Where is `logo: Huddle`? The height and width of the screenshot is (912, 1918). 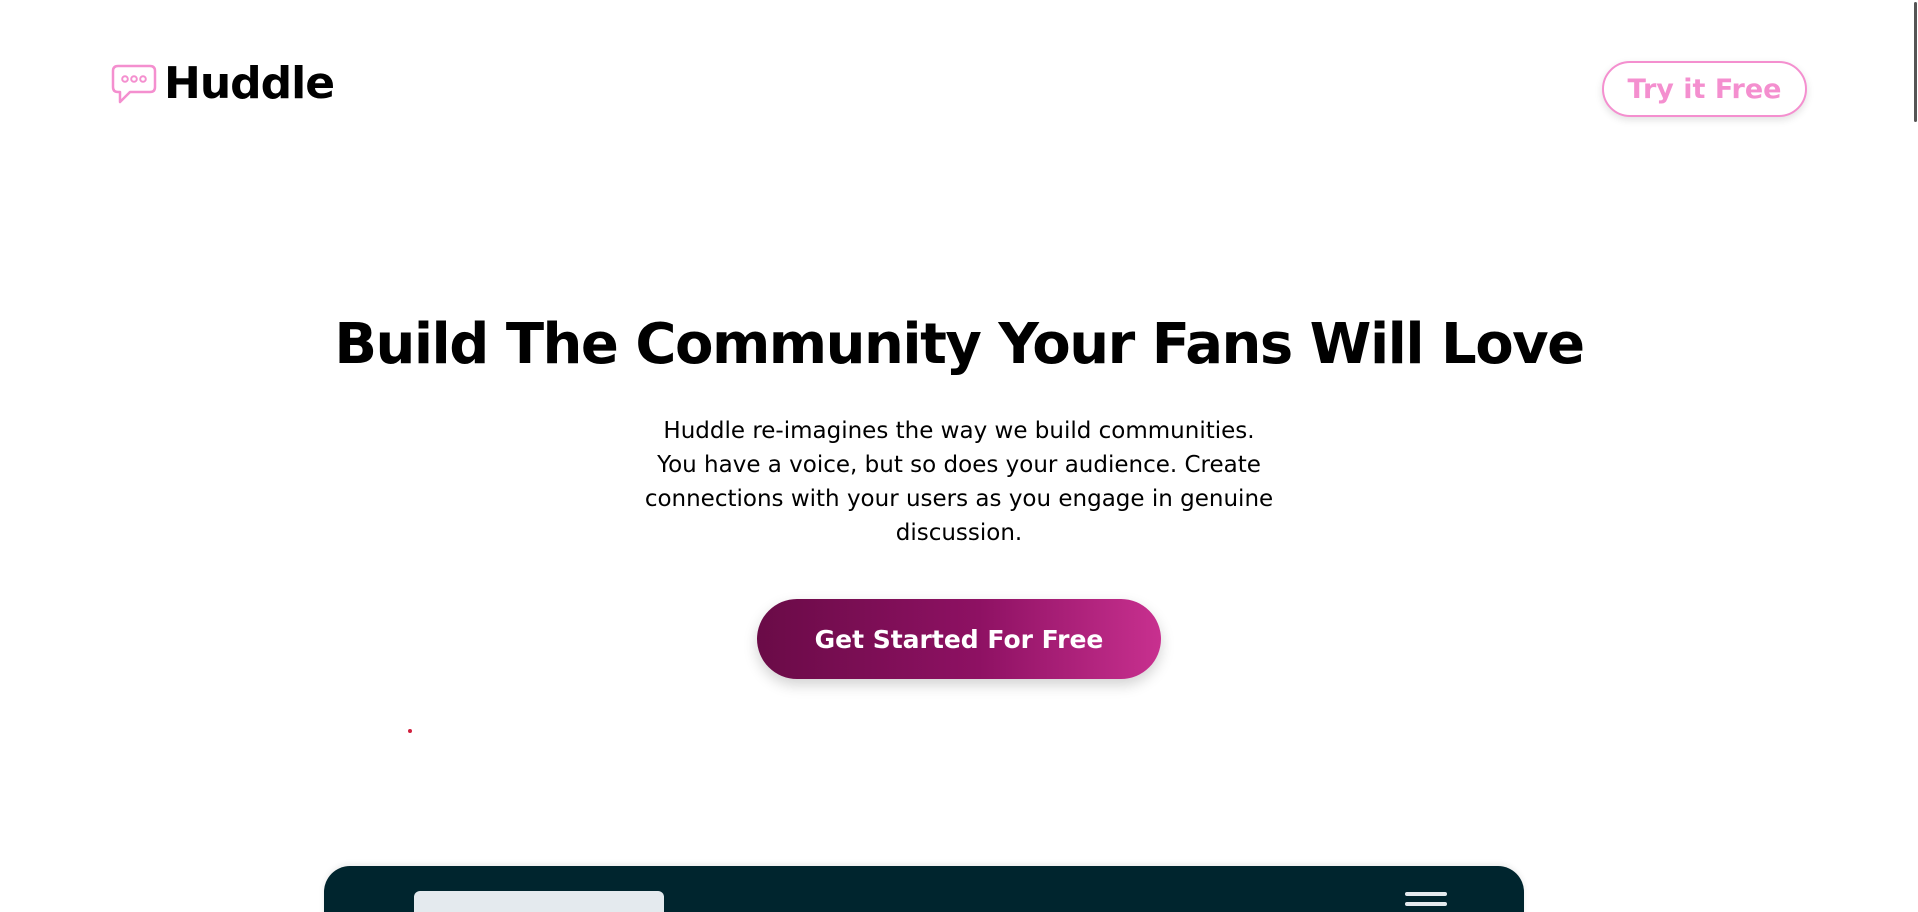
logo: Huddle is located at coordinates (222, 83).